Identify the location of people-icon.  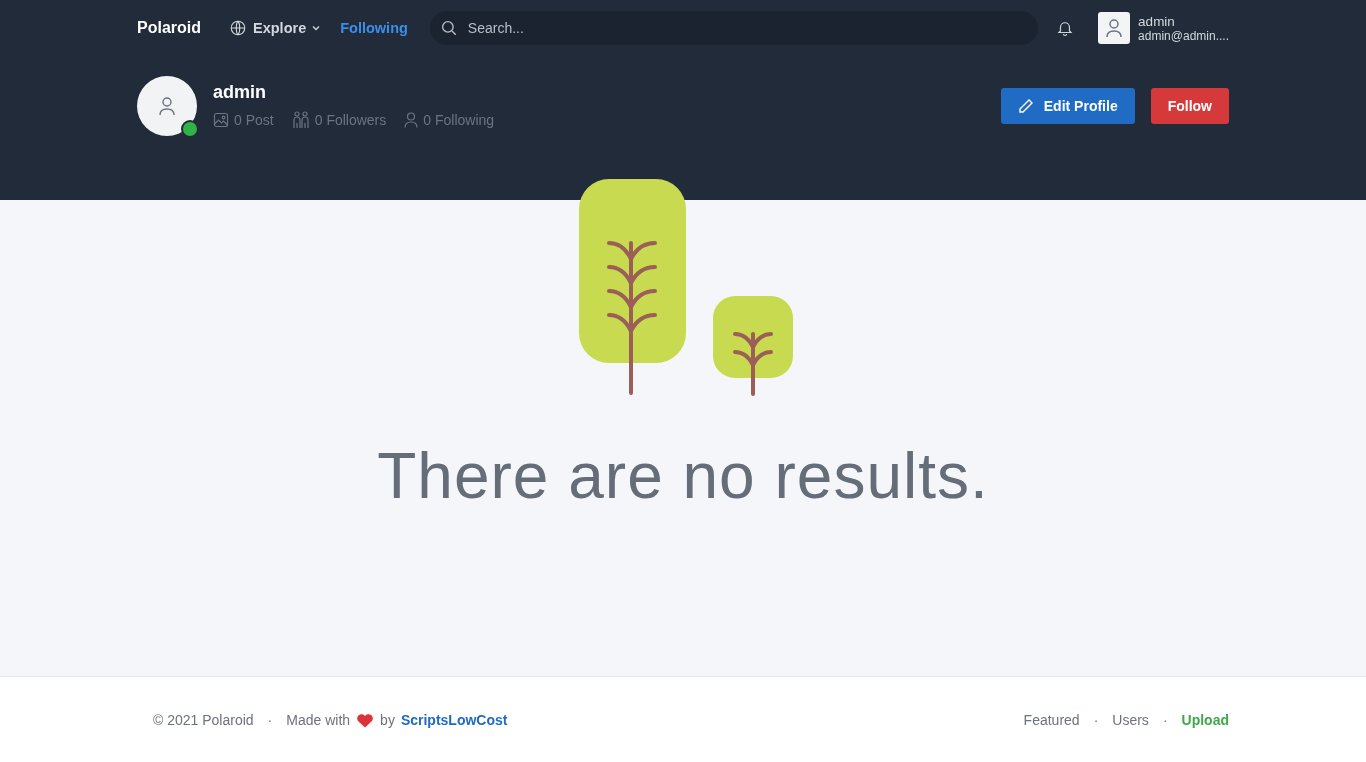
(300, 120).